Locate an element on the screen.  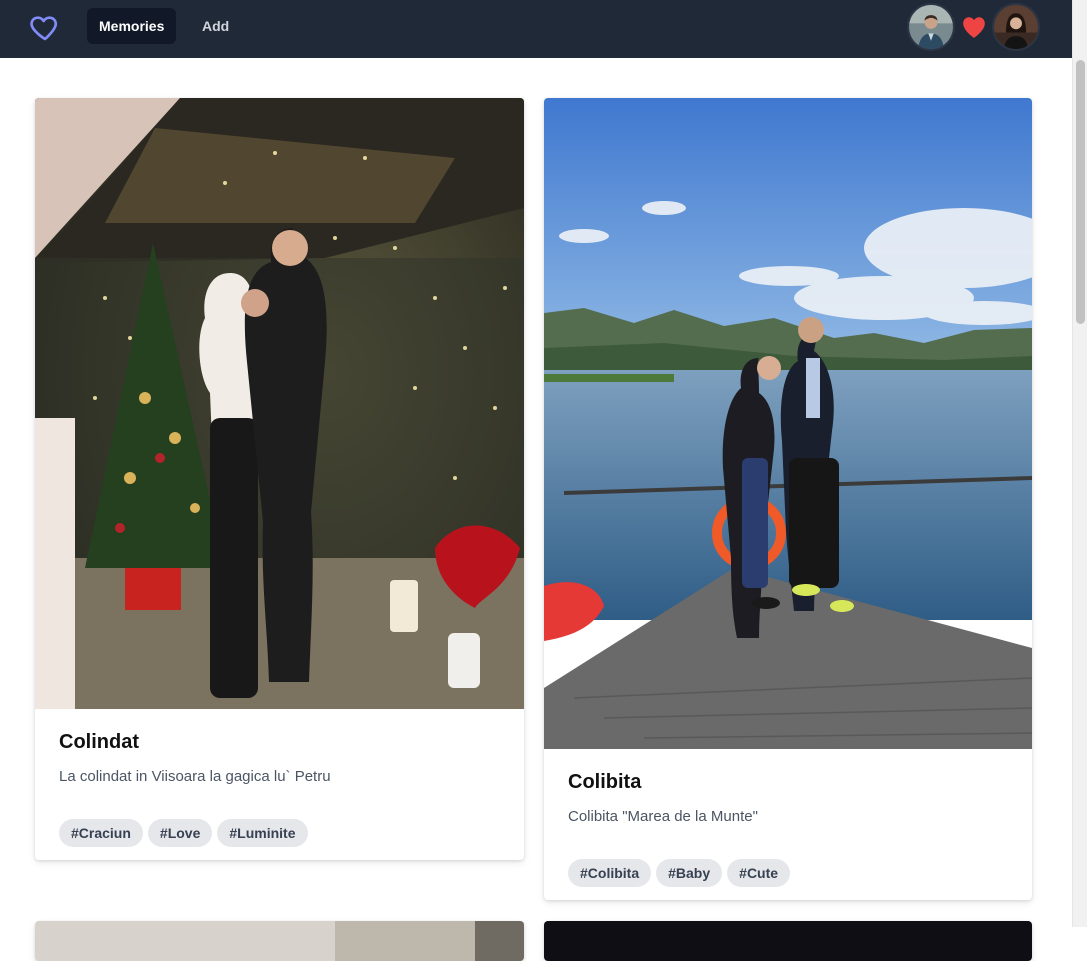
heart-logo-icon is located at coordinates (45, 27).